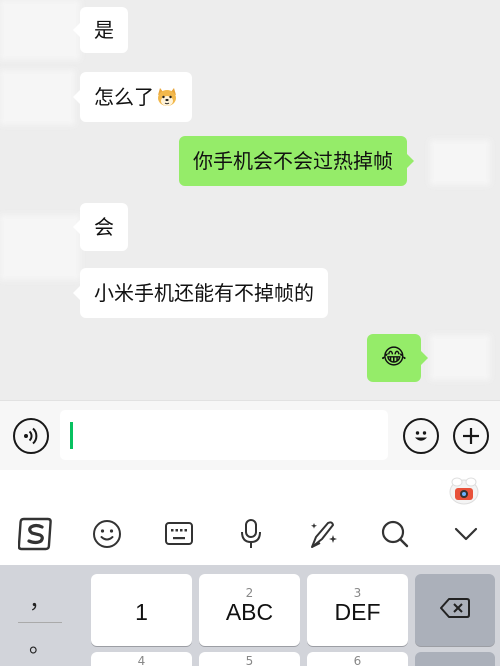 This screenshot has width=500, height=666. What do you see at coordinates (293, 161) in the screenshot?
I see `message-text: 你手机会不会过热掉帧` at bounding box center [293, 161].